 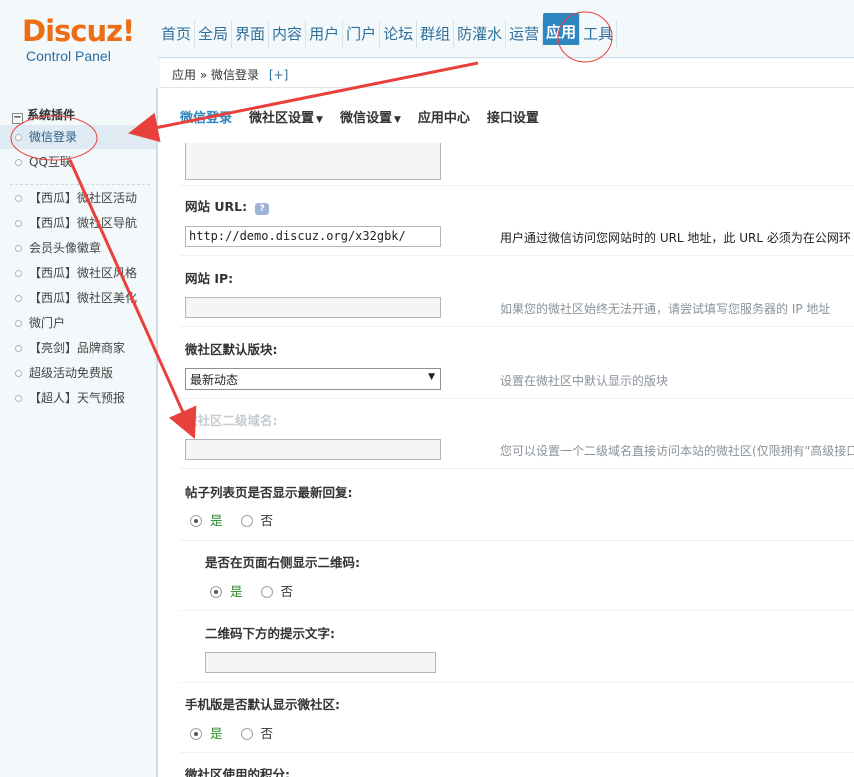 What do you see at coordinates (78, 273) in the screenshot?
I see `sidebar-item: 【西瓜】微社区风格` at bounding box center [78, 273].